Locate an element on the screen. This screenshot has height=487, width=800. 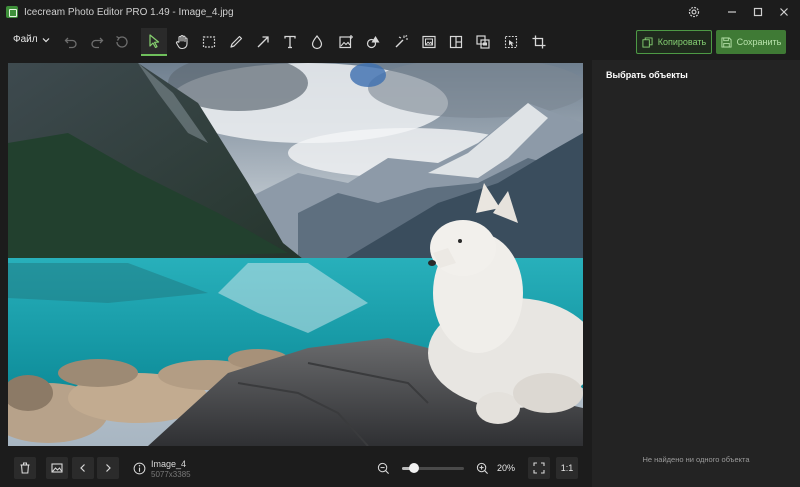
file-name: Image_4 is located at coordinates (169, 464).